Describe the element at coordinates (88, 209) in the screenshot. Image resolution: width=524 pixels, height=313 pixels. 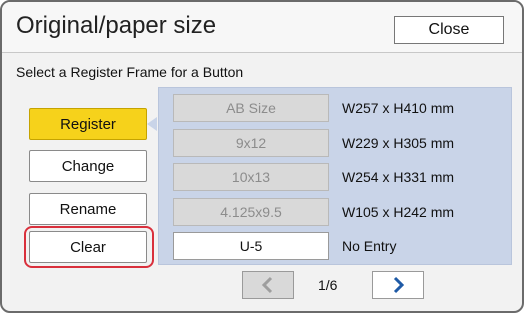
I see `rename-button: Rename` at that location.